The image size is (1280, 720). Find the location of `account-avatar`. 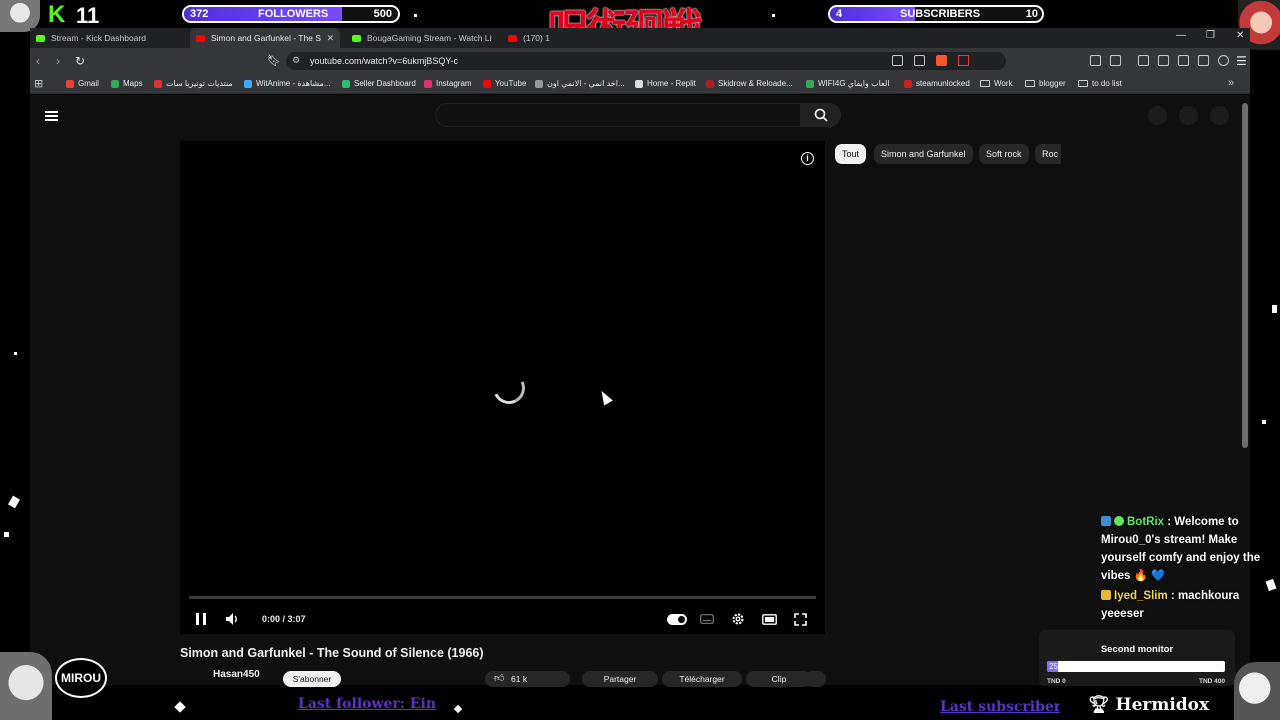

account-avatar is located at coordinates (1219, 115).